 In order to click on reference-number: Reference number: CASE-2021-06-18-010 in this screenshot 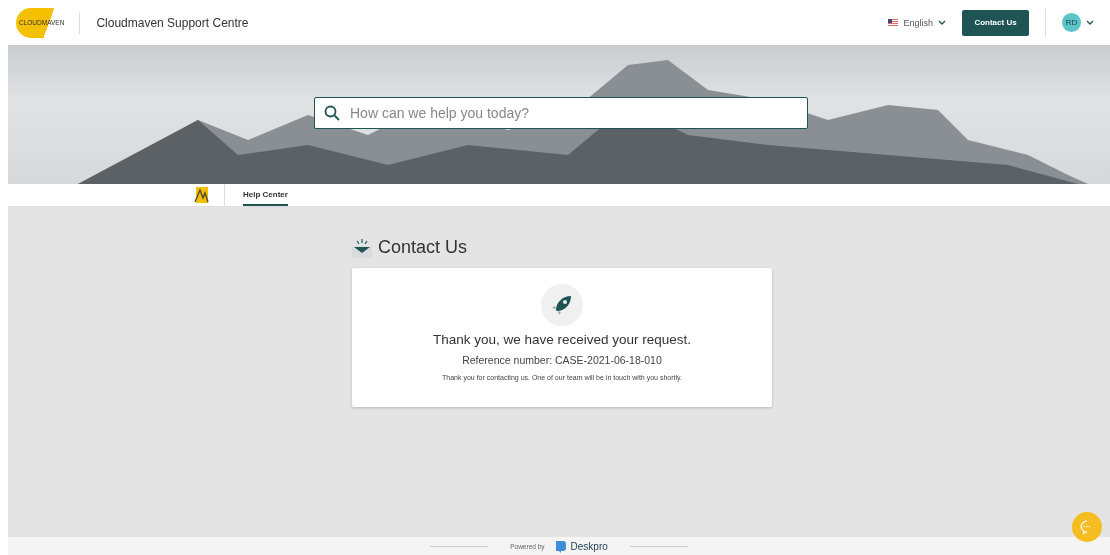, I will do `click(562, 360)`.